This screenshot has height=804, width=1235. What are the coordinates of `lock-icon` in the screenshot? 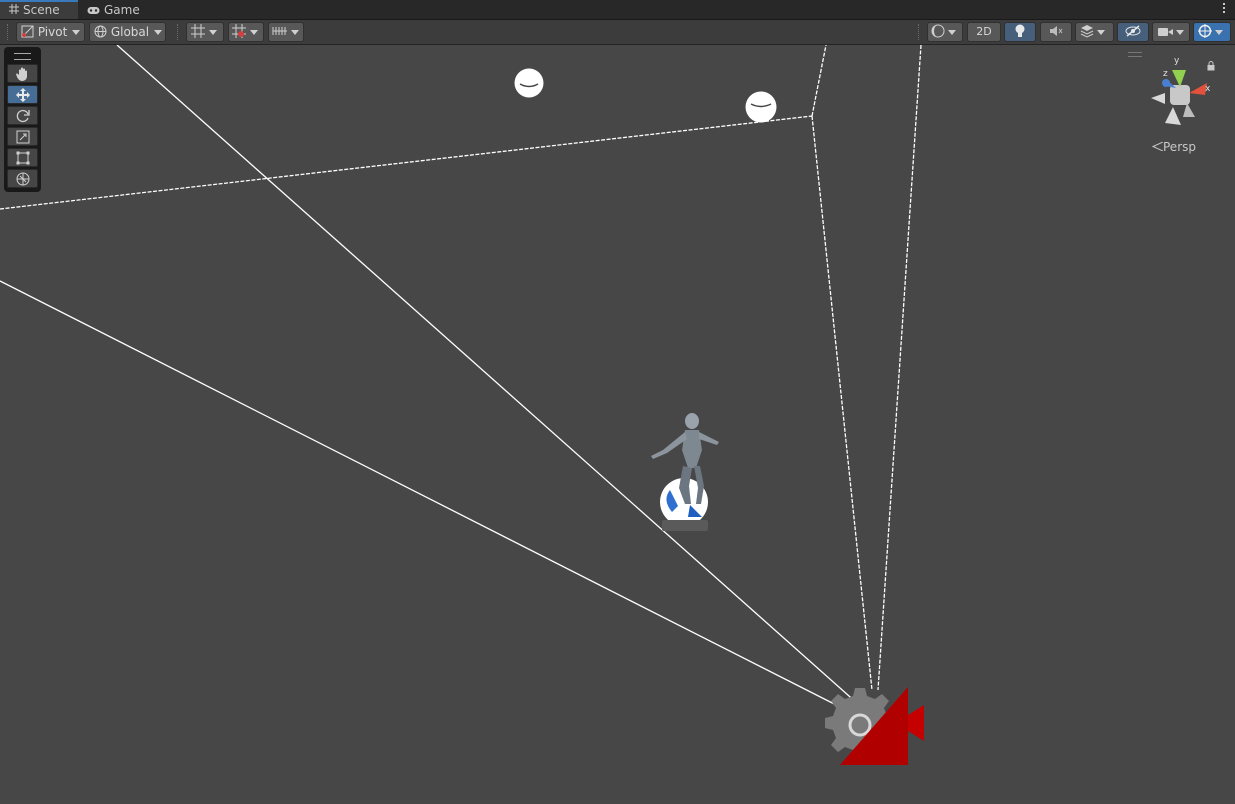 It's located at (1211, 66).